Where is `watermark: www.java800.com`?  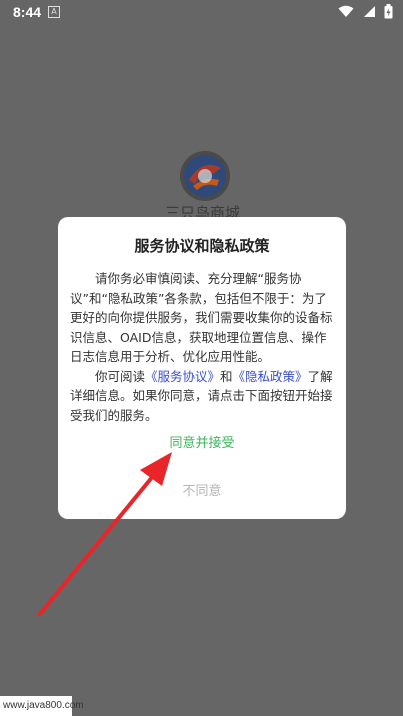 watermark: www.java800.com is located at coordinates (42, 706).